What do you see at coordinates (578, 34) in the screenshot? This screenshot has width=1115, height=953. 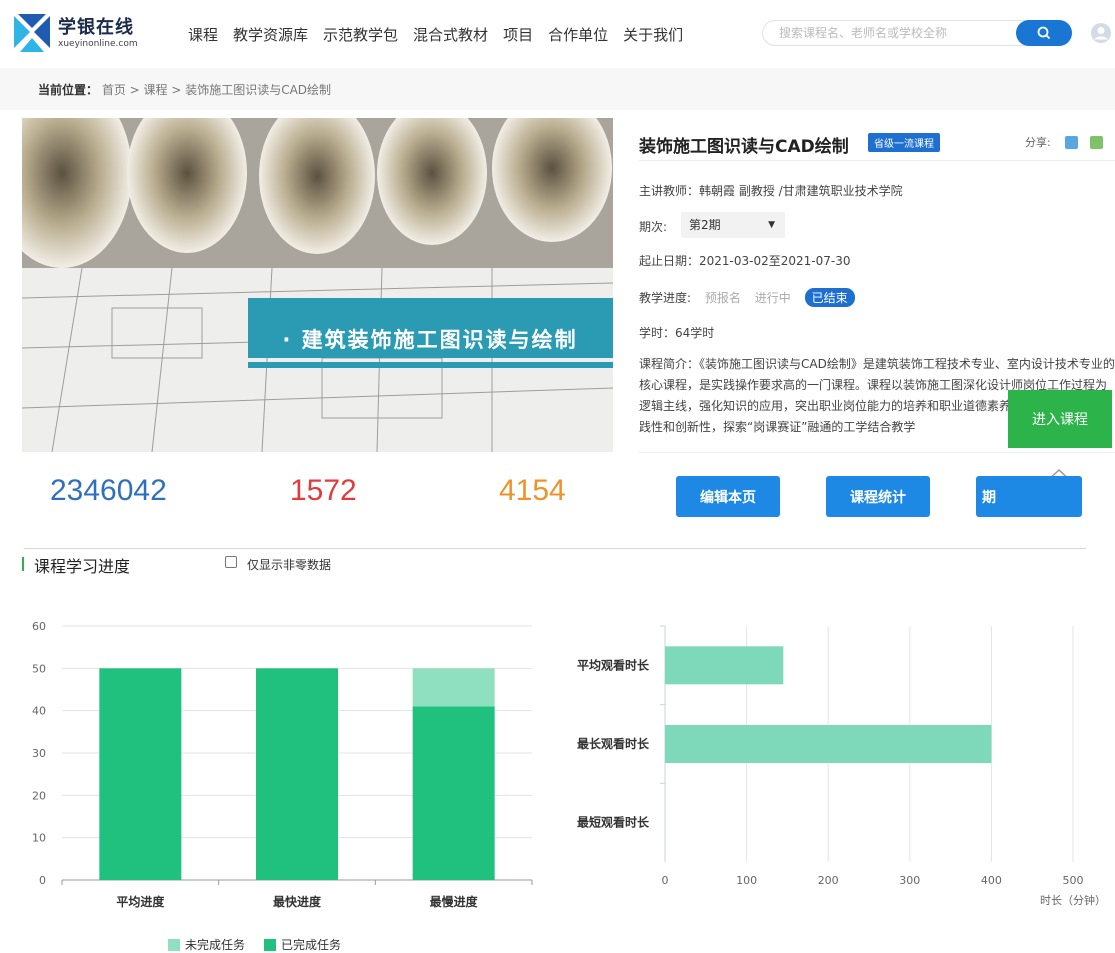 I see `nav-item-partners: 合作单位` at bounding box center [578, 34].